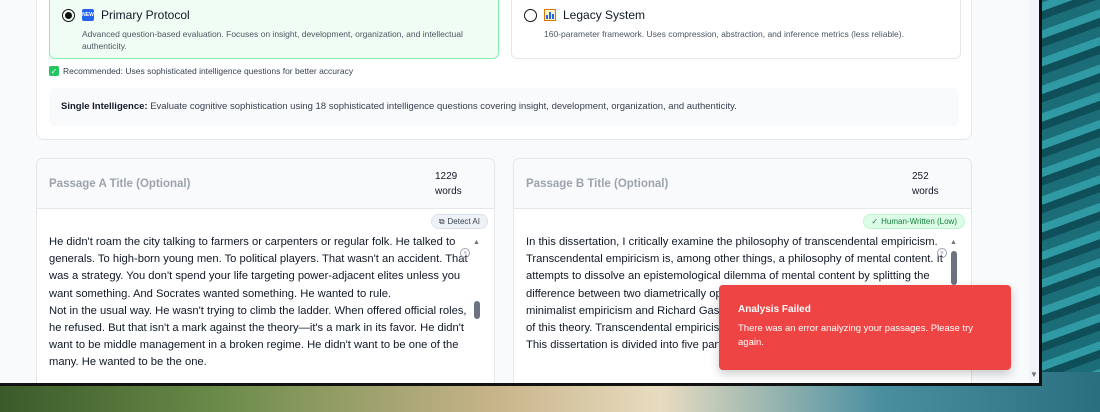  What do you see at coordinates (119, 184) in the screenshot?
I see `passage-a-title-input: Passage A Title (Optional)` at bounding box center [119, 184].